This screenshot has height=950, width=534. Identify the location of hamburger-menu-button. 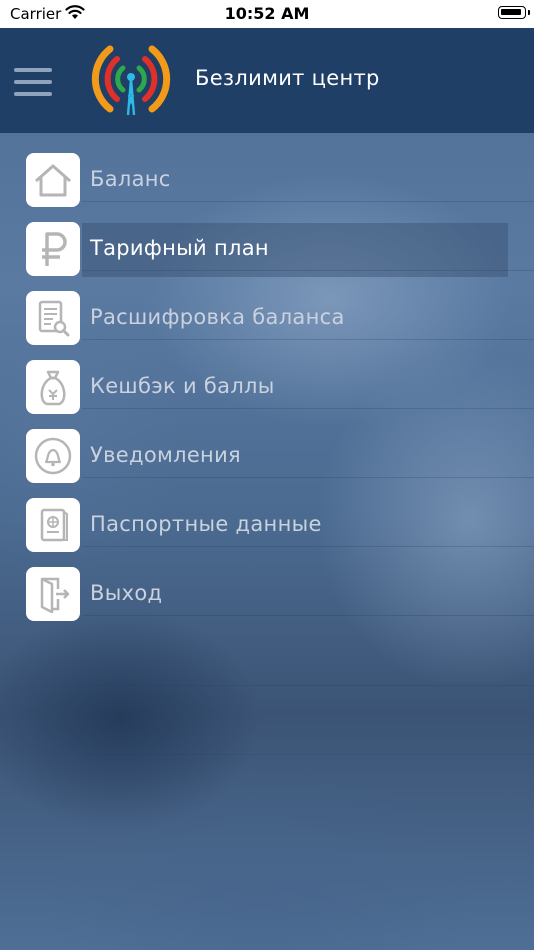
(33, 82).